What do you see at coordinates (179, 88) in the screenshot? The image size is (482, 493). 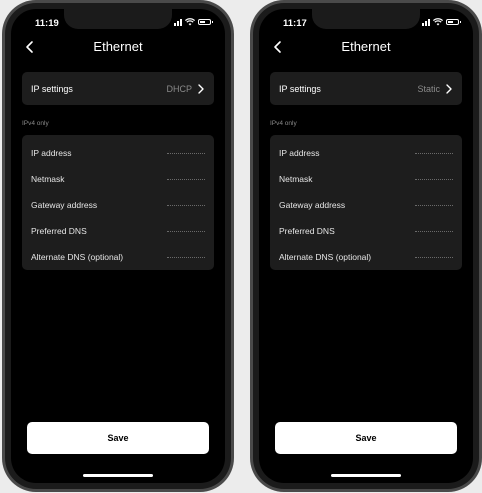 I see `ip-settings-value: DHCP` at bounding box center [179, 88].